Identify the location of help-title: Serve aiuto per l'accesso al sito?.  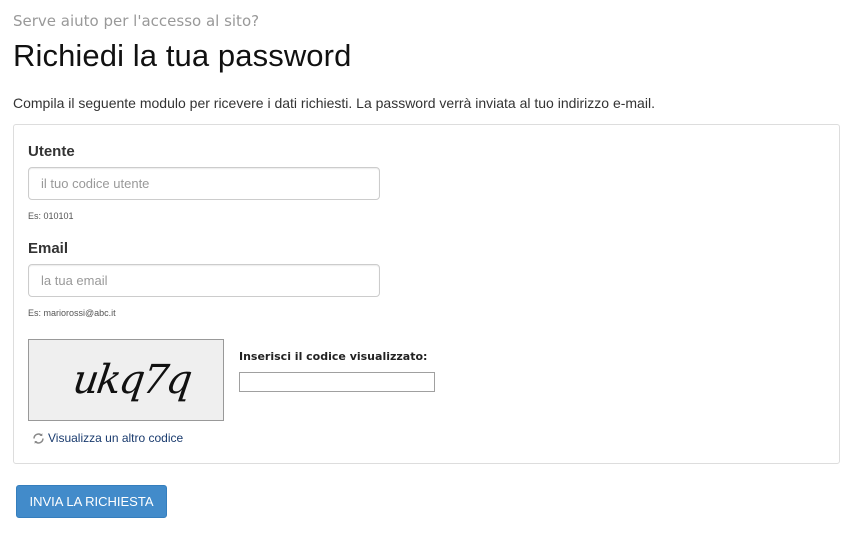
(136, 21).